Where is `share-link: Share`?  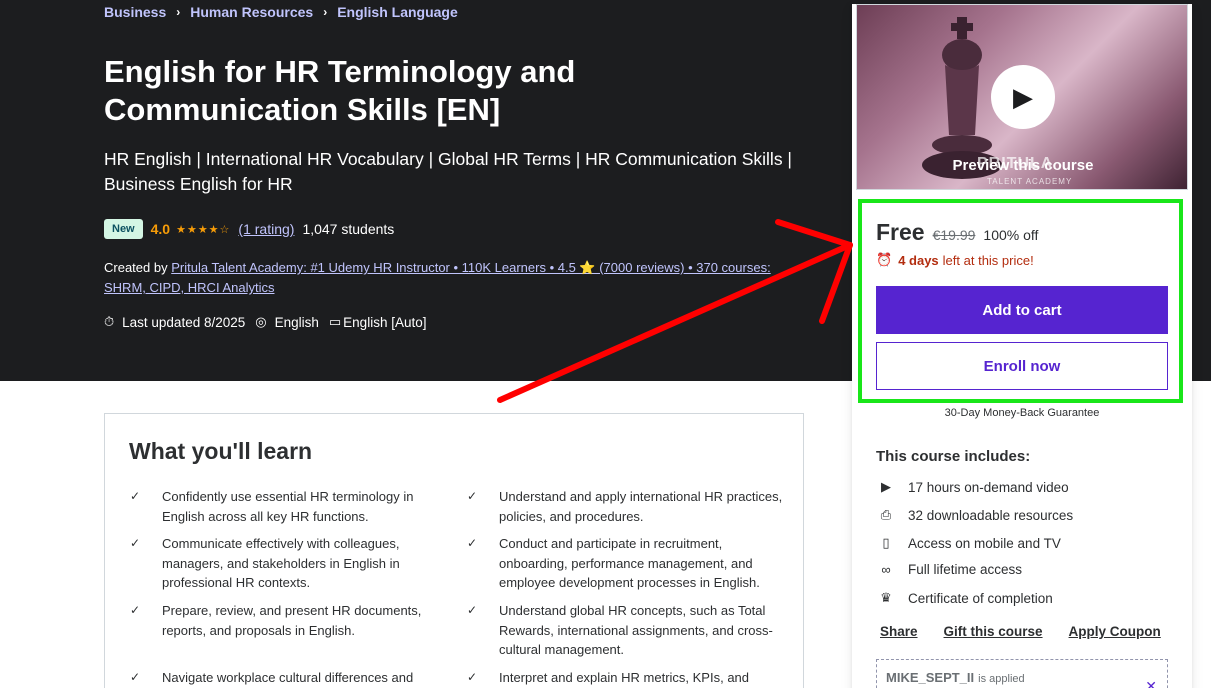 share-link: Share is located at coordinates (899, 631).